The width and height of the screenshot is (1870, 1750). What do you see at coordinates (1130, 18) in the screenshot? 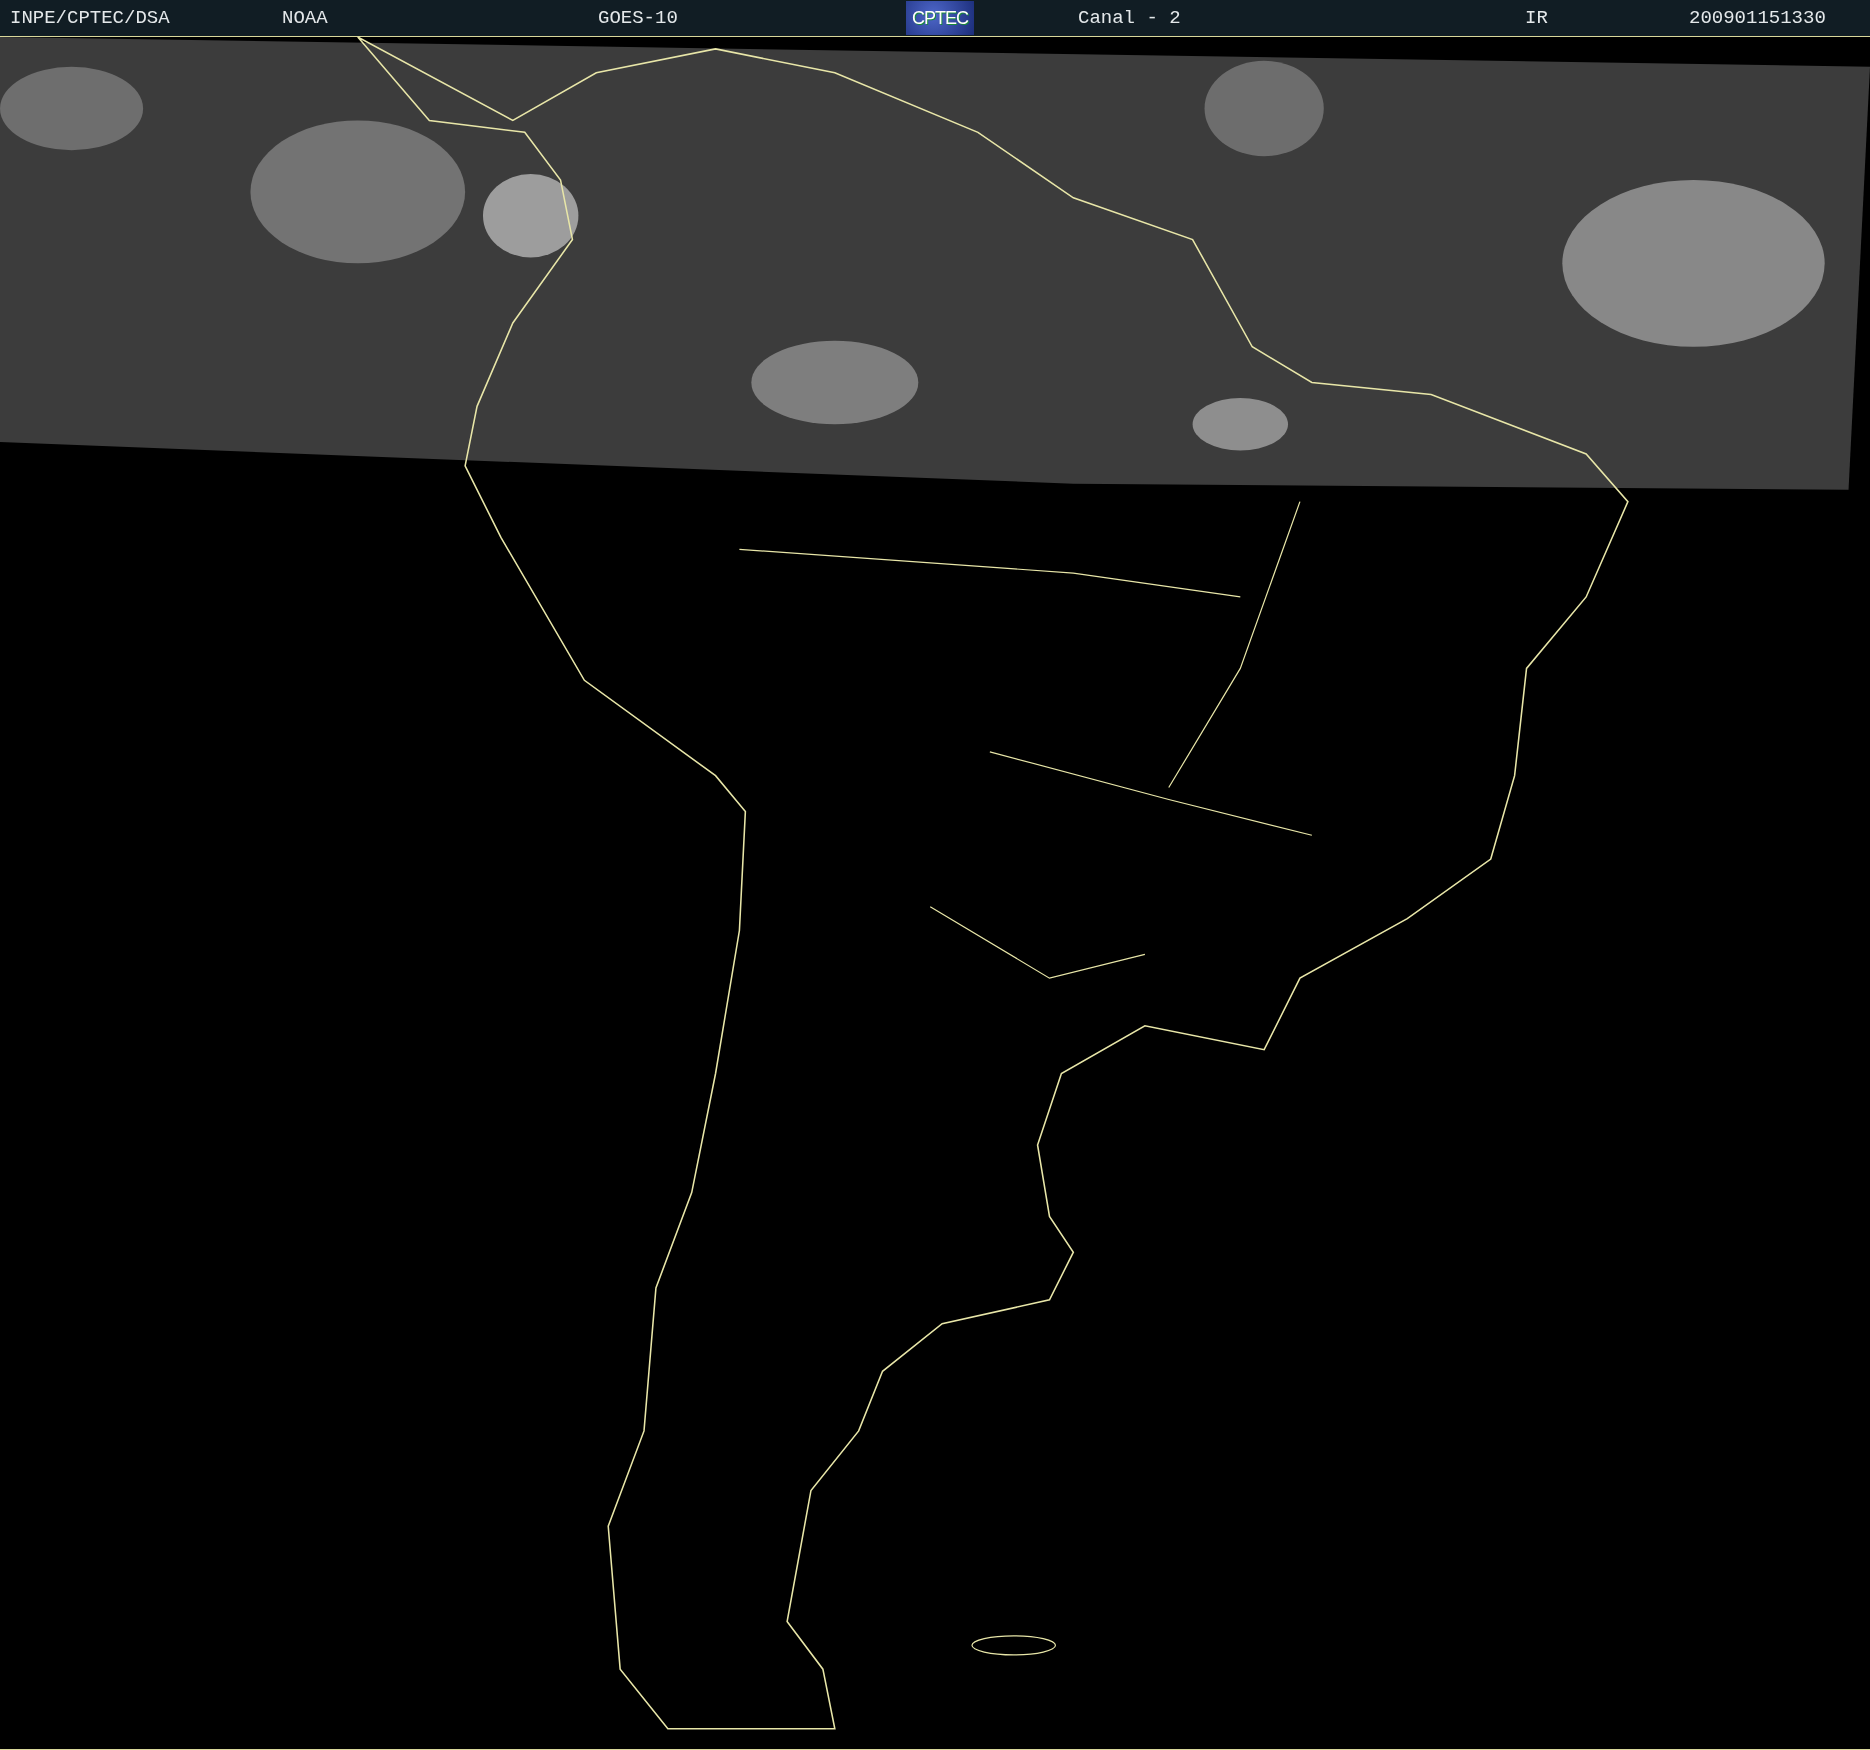
I see `channel-label: Canal - 2` at bounding box center [1130, 18].